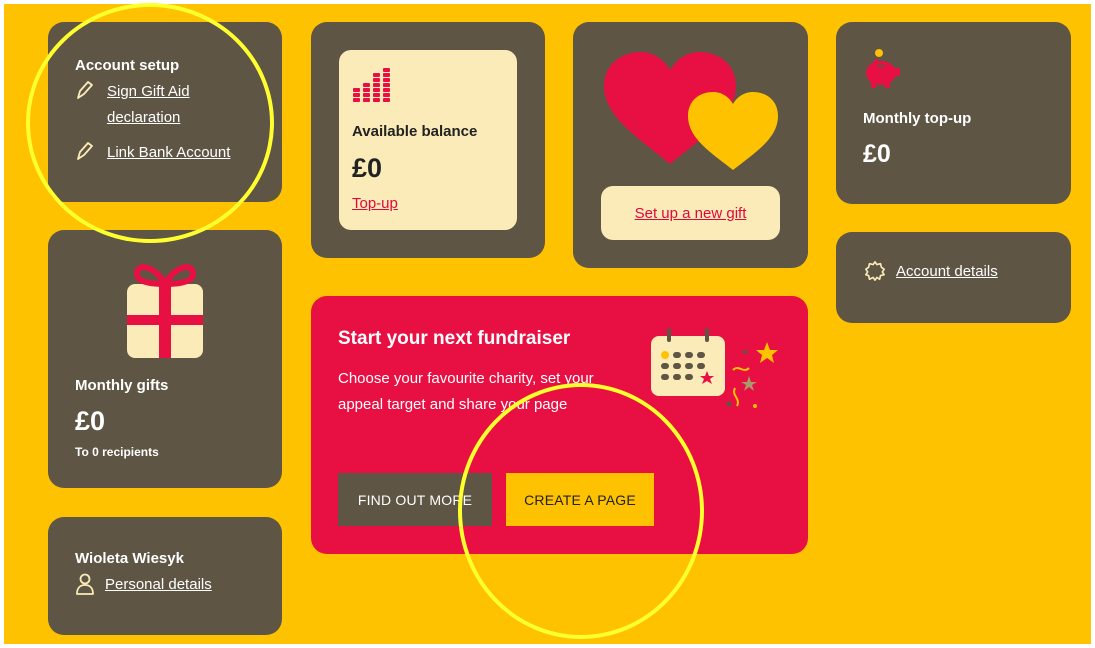  I want to click on monthly-topup-amount: £0, so click(877, 154).